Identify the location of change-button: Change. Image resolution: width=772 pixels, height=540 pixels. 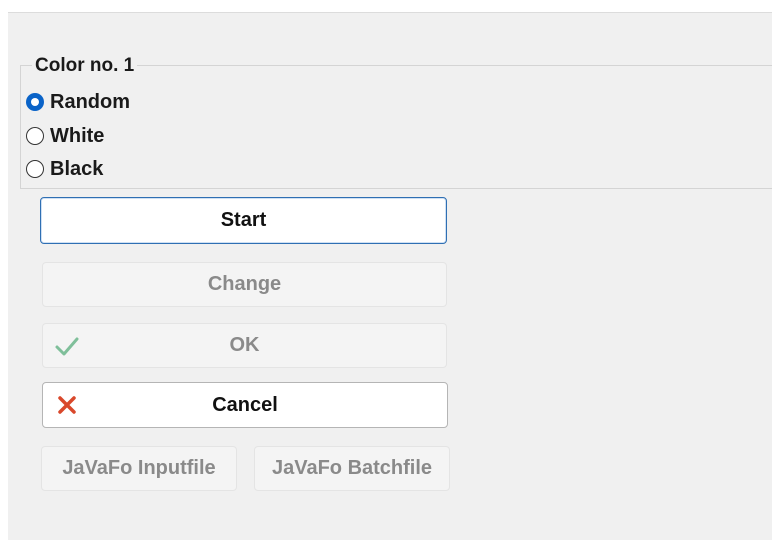
(244, 284).